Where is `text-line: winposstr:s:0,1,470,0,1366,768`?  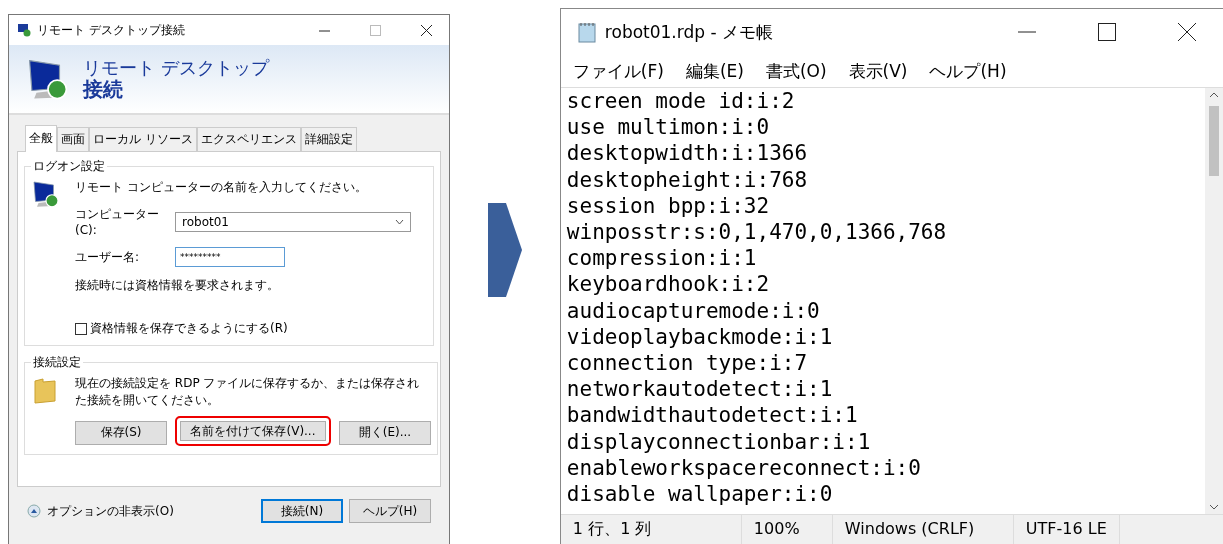
text-line: winposstr:s:0,1,470,0,1366,768 is located at coordinates (757, 232).